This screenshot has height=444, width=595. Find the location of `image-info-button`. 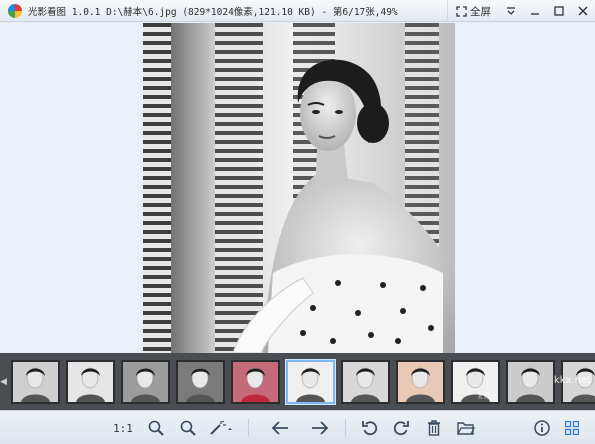

image-info-button is located at coordinates (542, 428).